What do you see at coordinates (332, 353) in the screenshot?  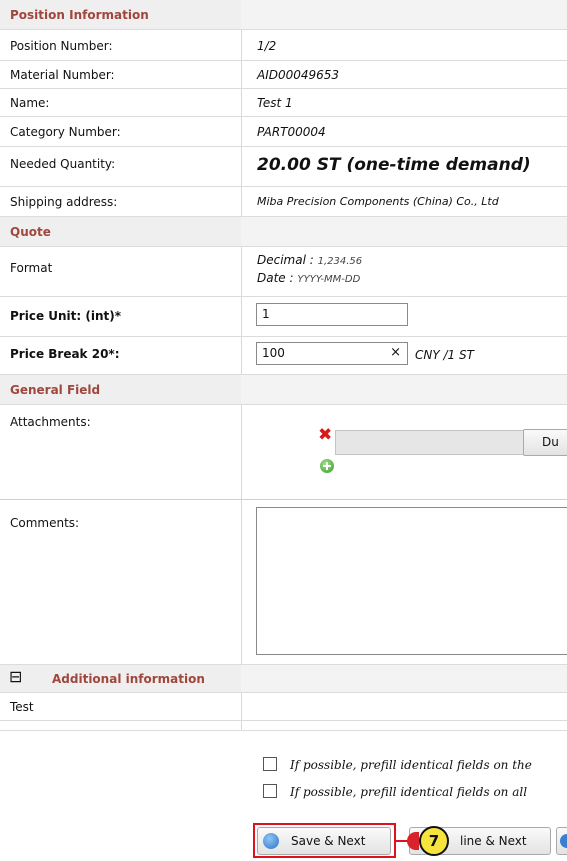 I see `price-break-input: 100 ×` at bounding box center [332, 353].